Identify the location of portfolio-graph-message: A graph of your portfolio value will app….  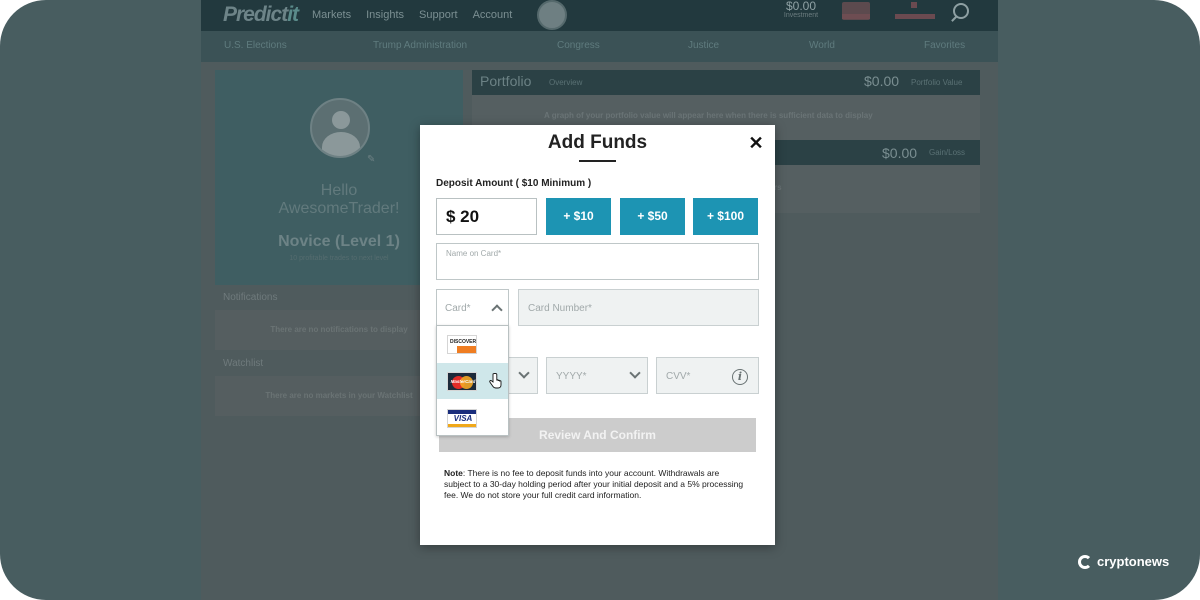
(708, 115).